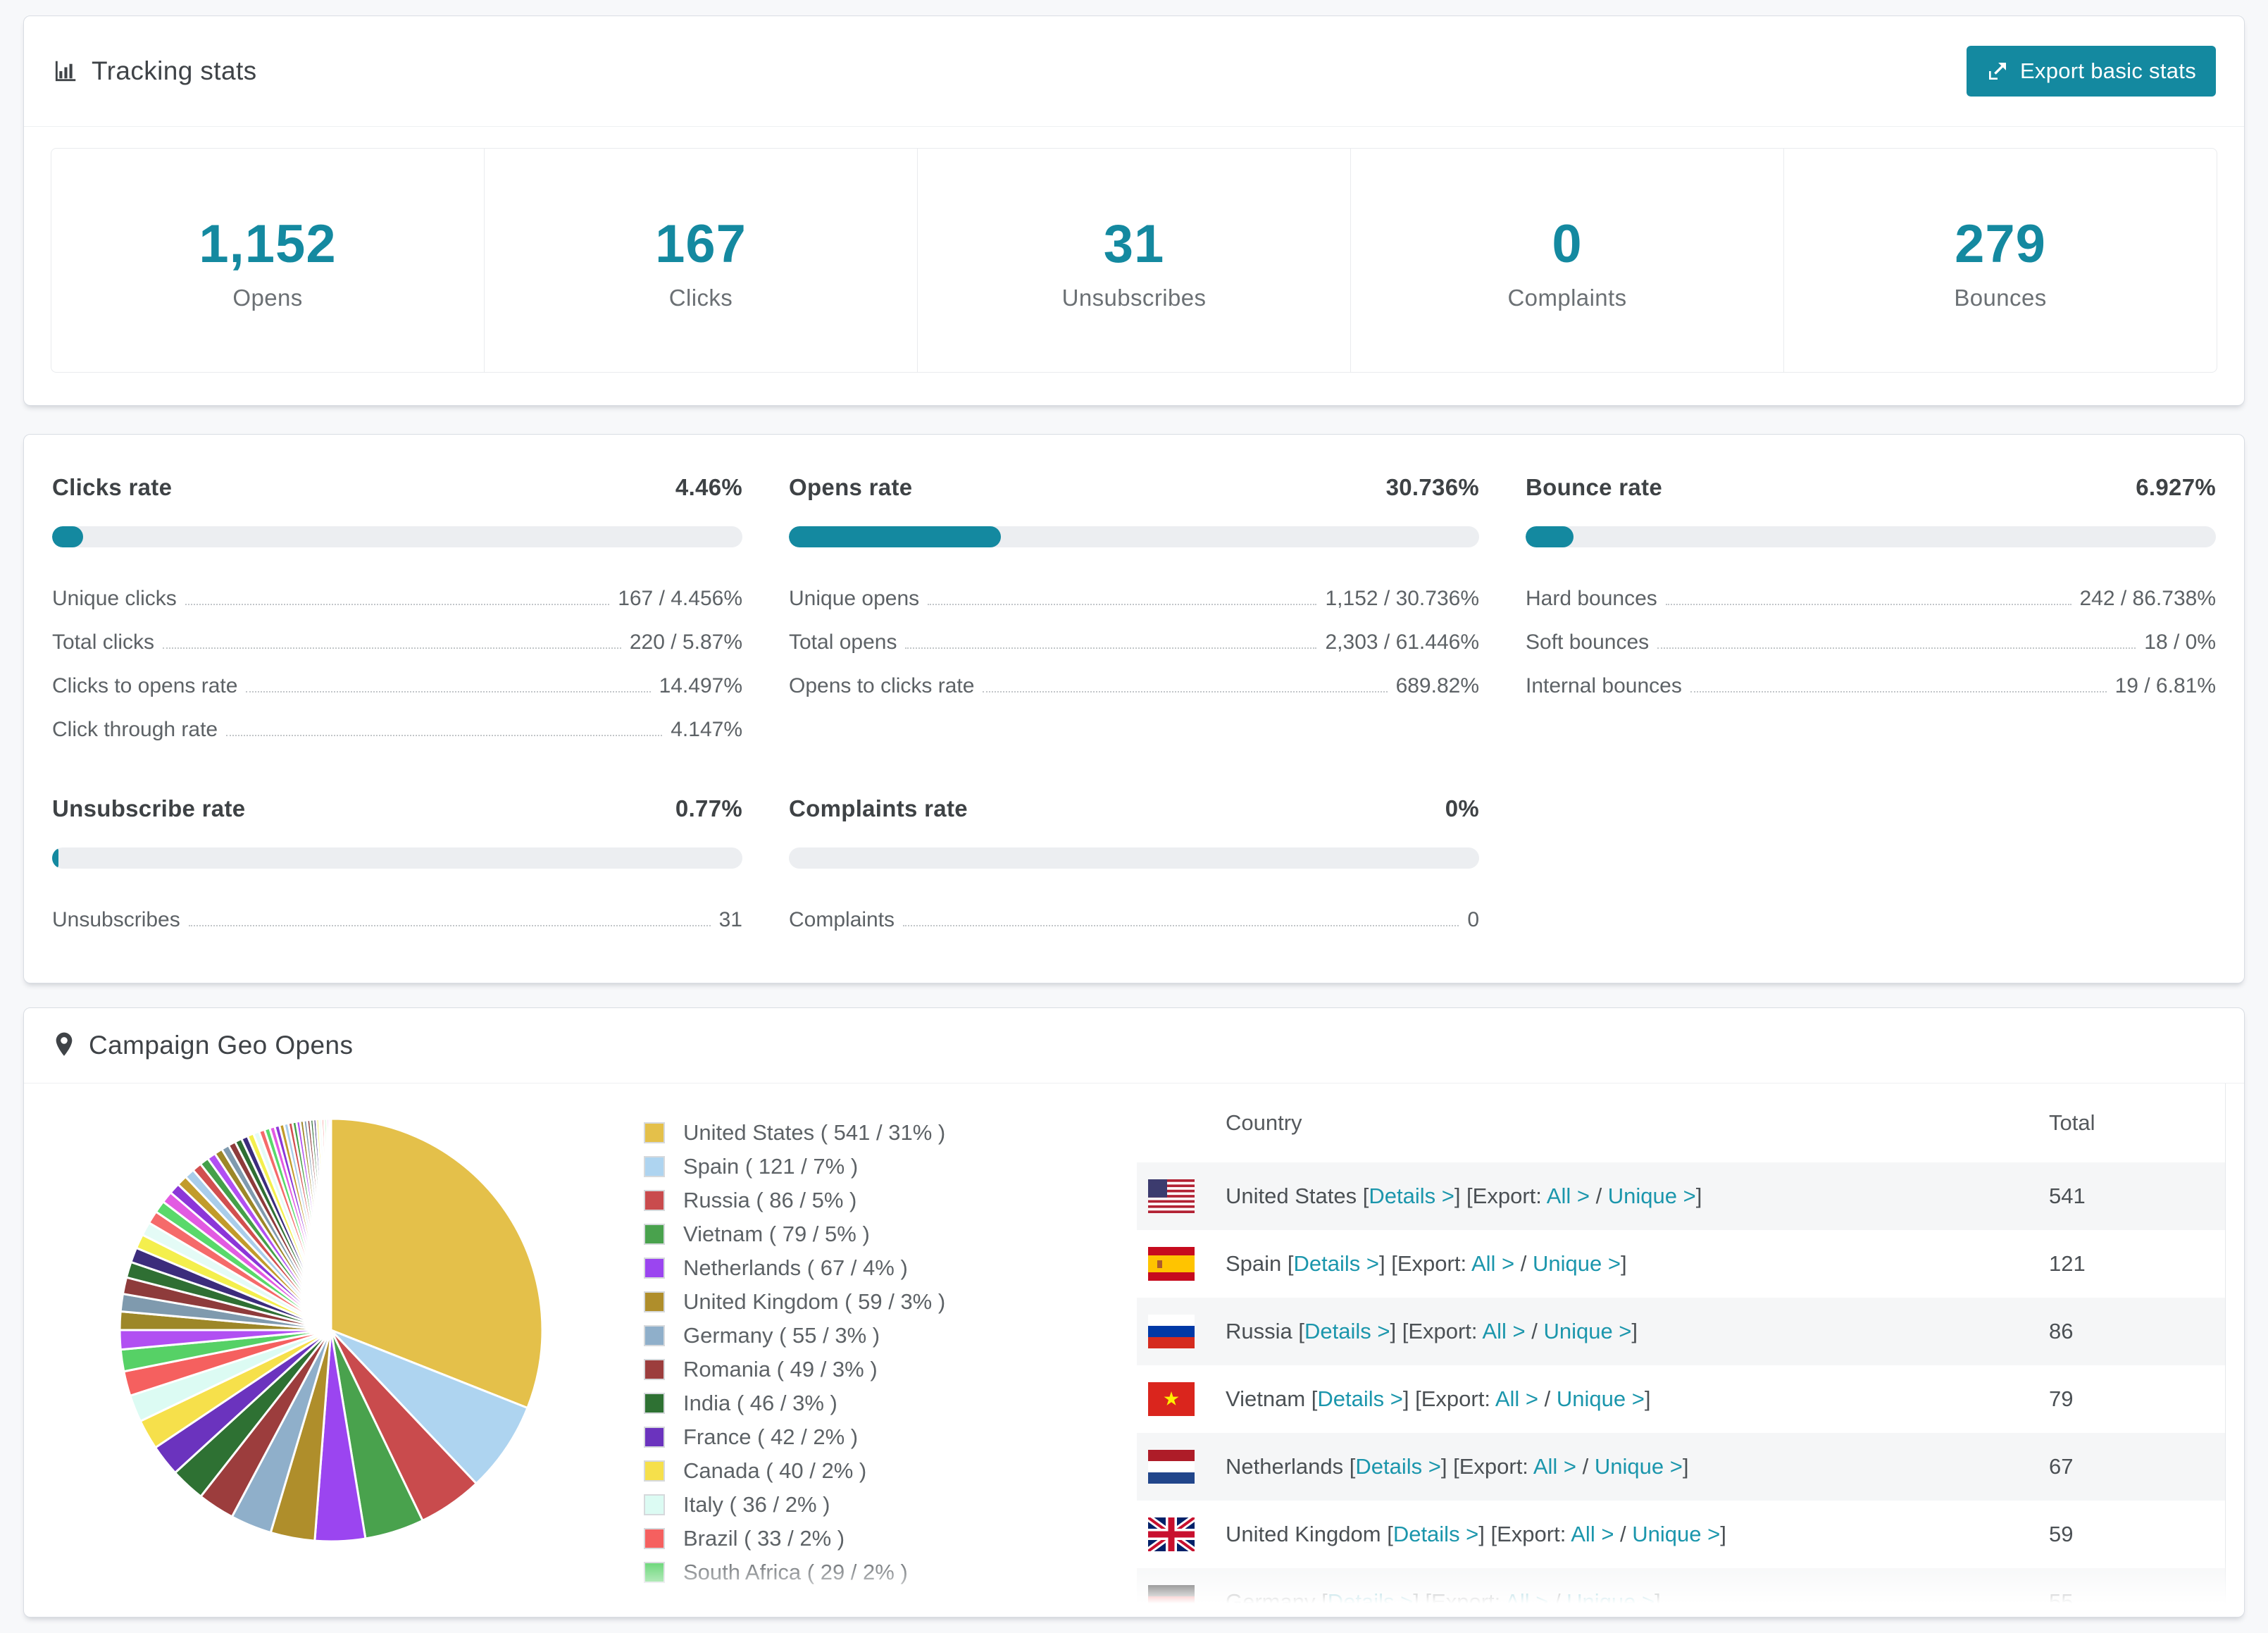  I want to click on rate-value: 30.736%, so click(1432, 487).